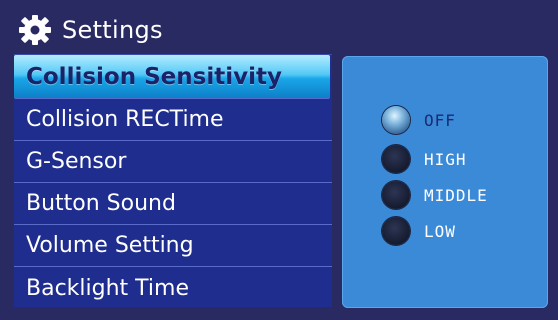  I want to click on menu-item-label: Collision Sensitivity, so click(154, 76).